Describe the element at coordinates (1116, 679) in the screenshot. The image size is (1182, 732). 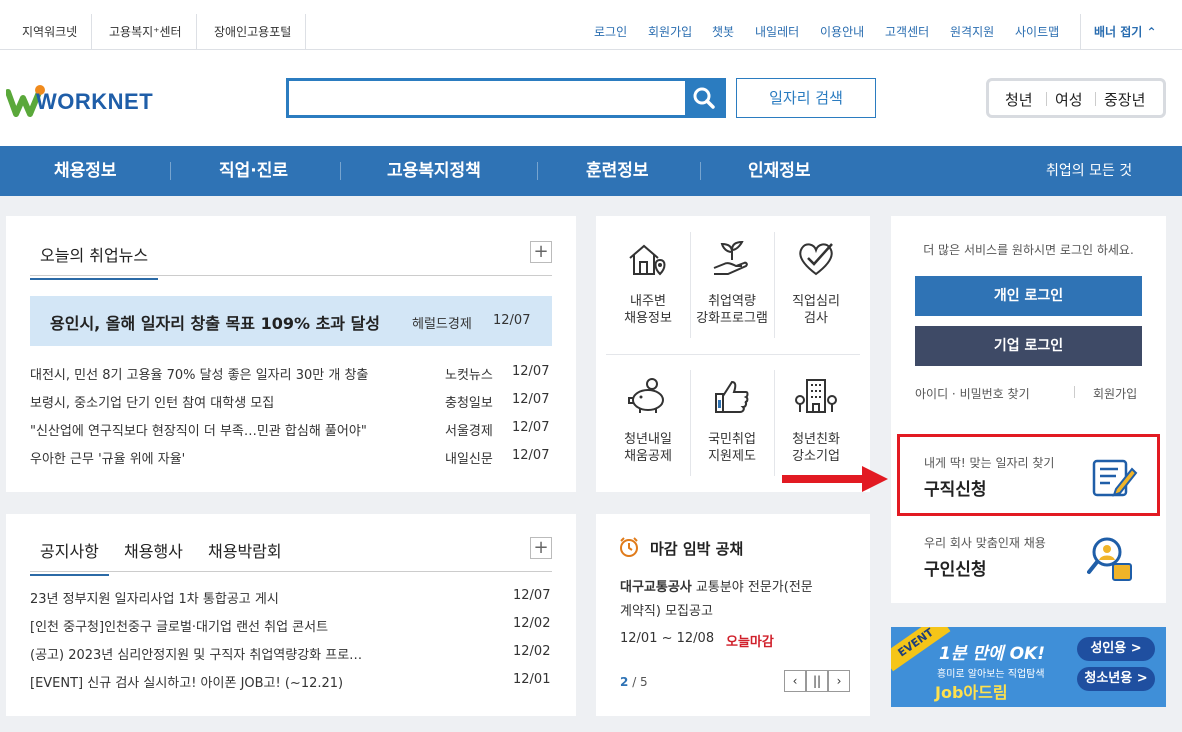
I see `youth-button: 청소년용 >` at that location.